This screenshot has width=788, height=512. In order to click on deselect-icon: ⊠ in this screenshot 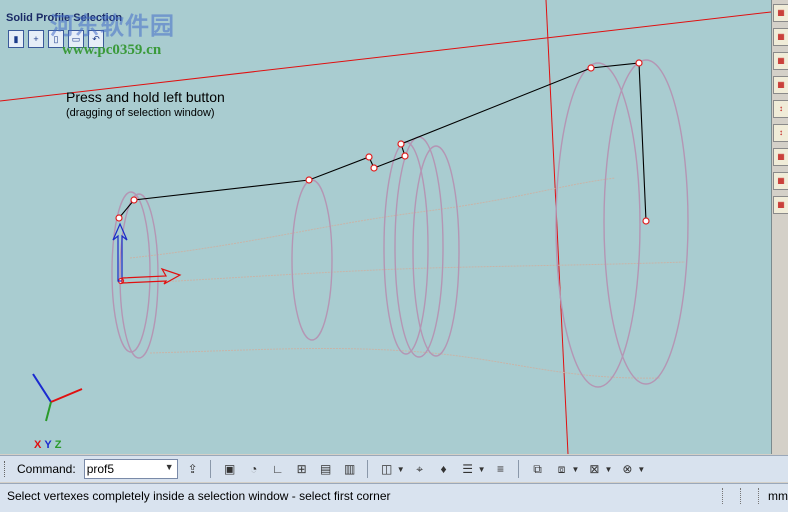, I will do `click(594, 469)`.